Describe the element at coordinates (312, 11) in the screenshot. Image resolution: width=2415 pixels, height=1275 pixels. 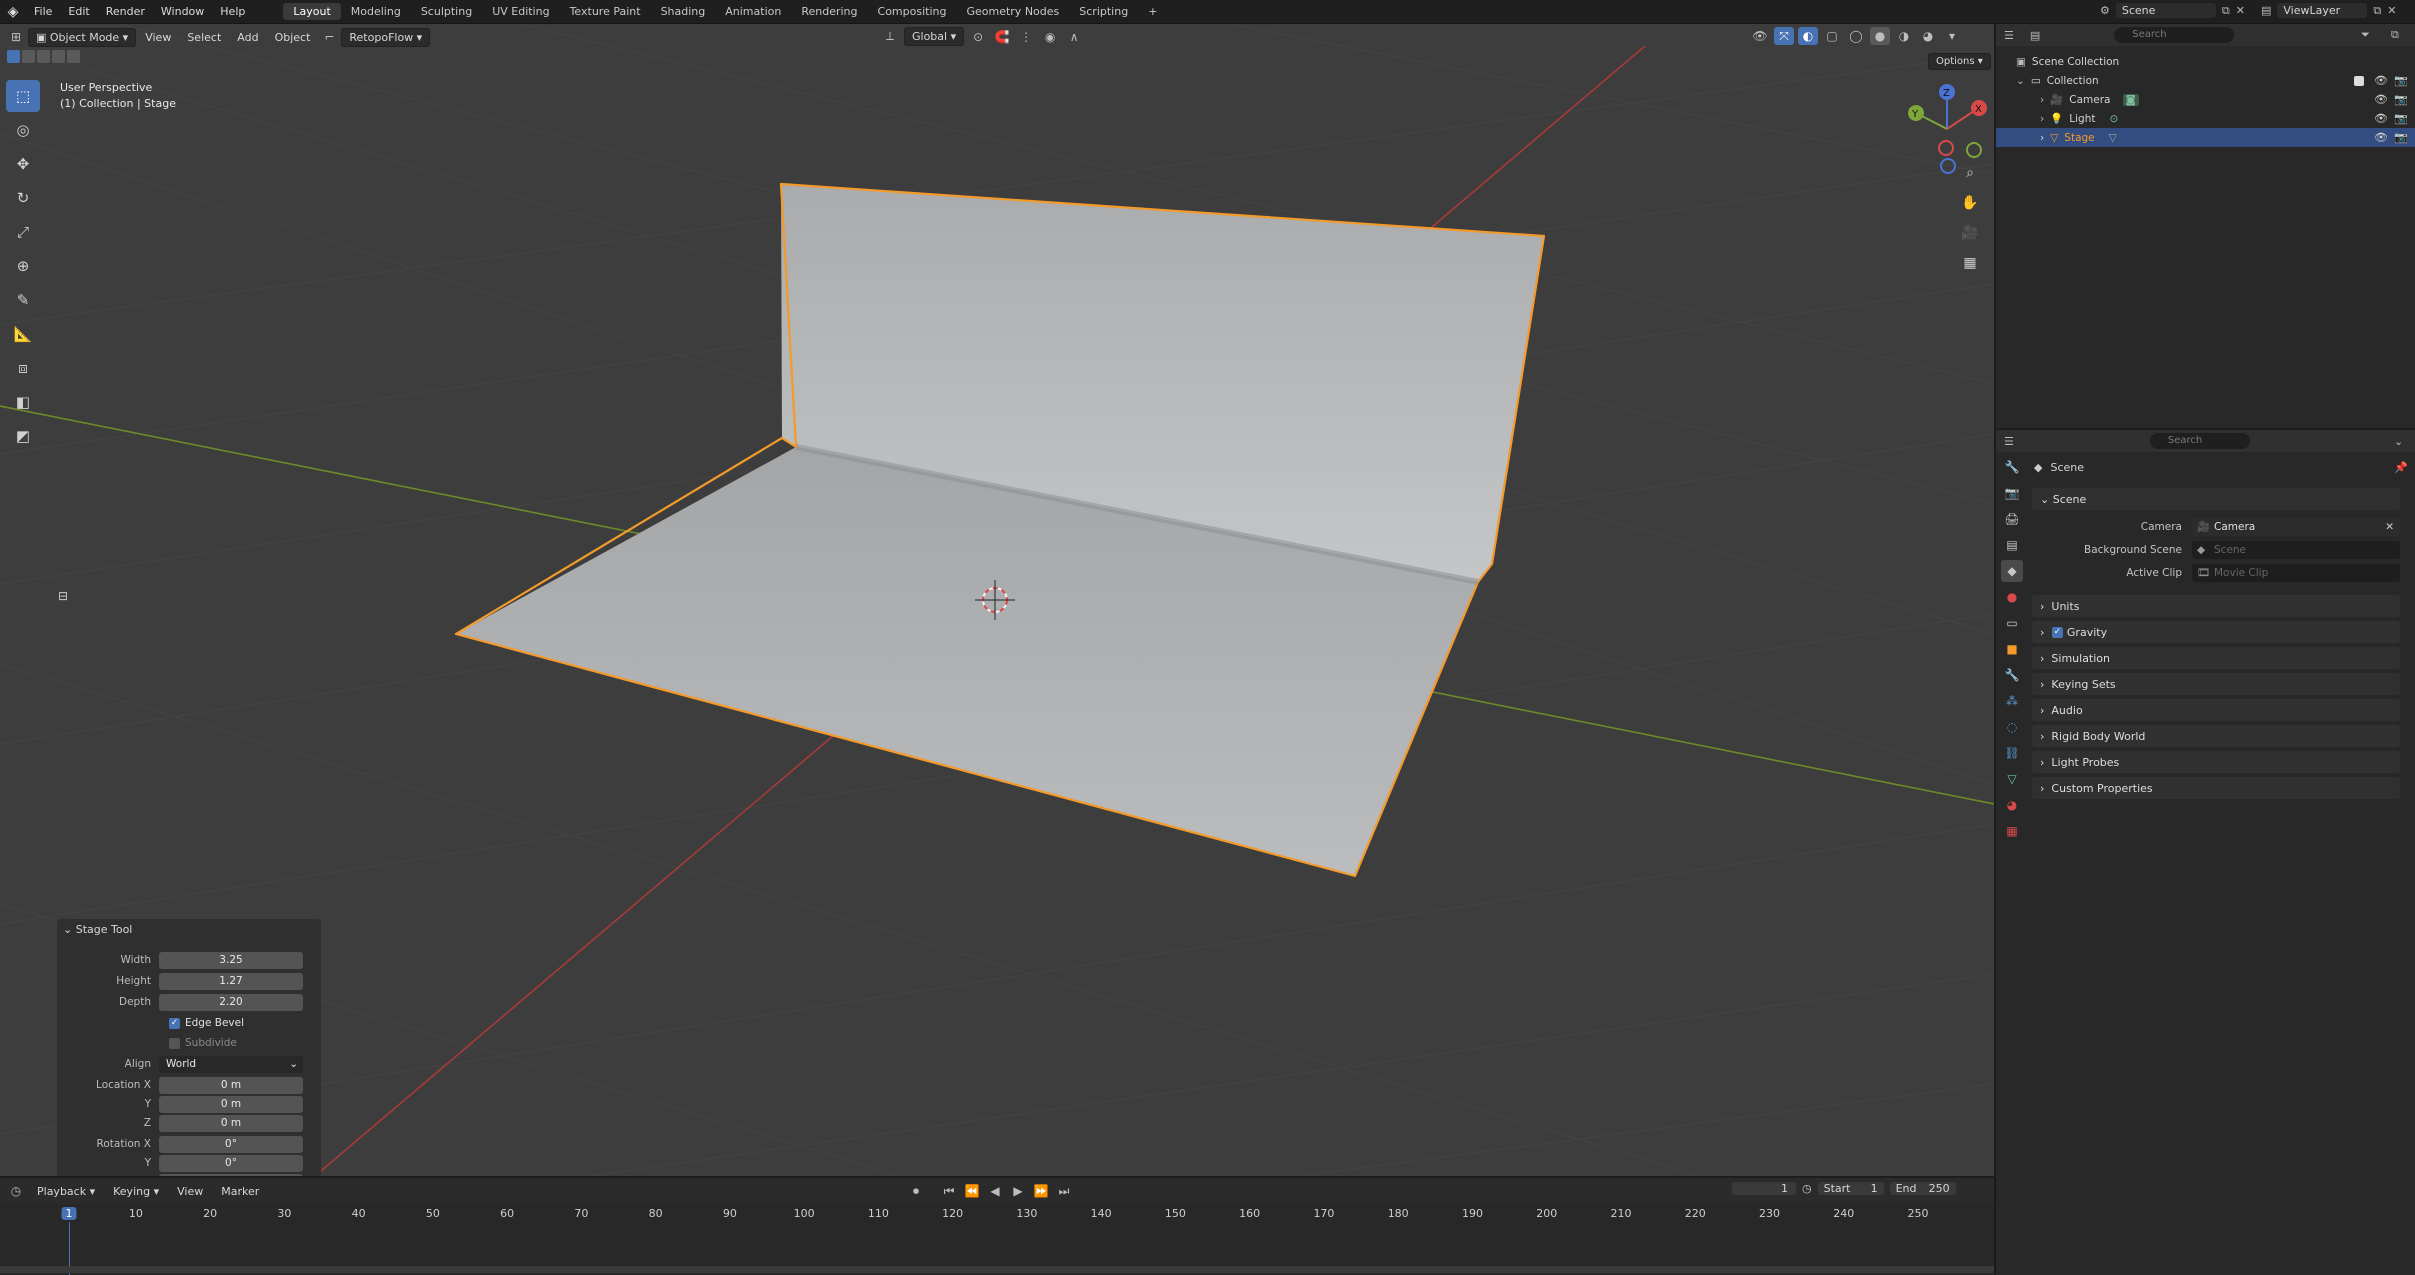
I see `tab-layout: Layout` at that location.